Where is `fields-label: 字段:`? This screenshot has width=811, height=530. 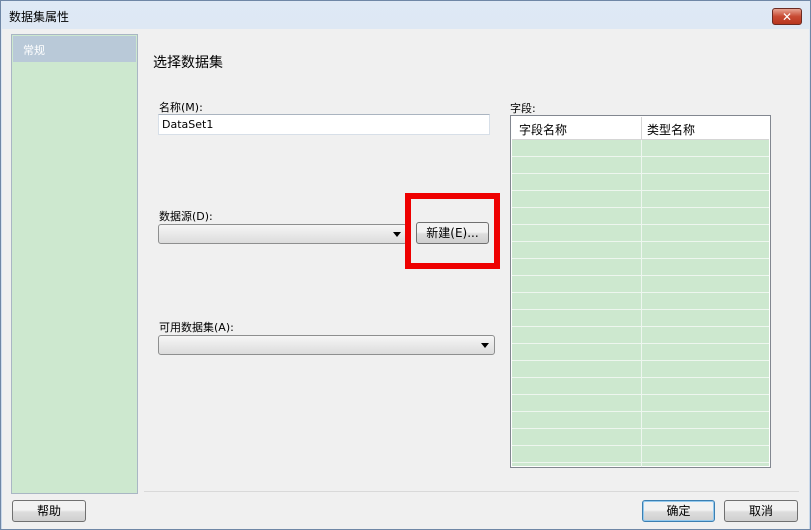
fields-label: 字段: is located at coordinates (523, 108).